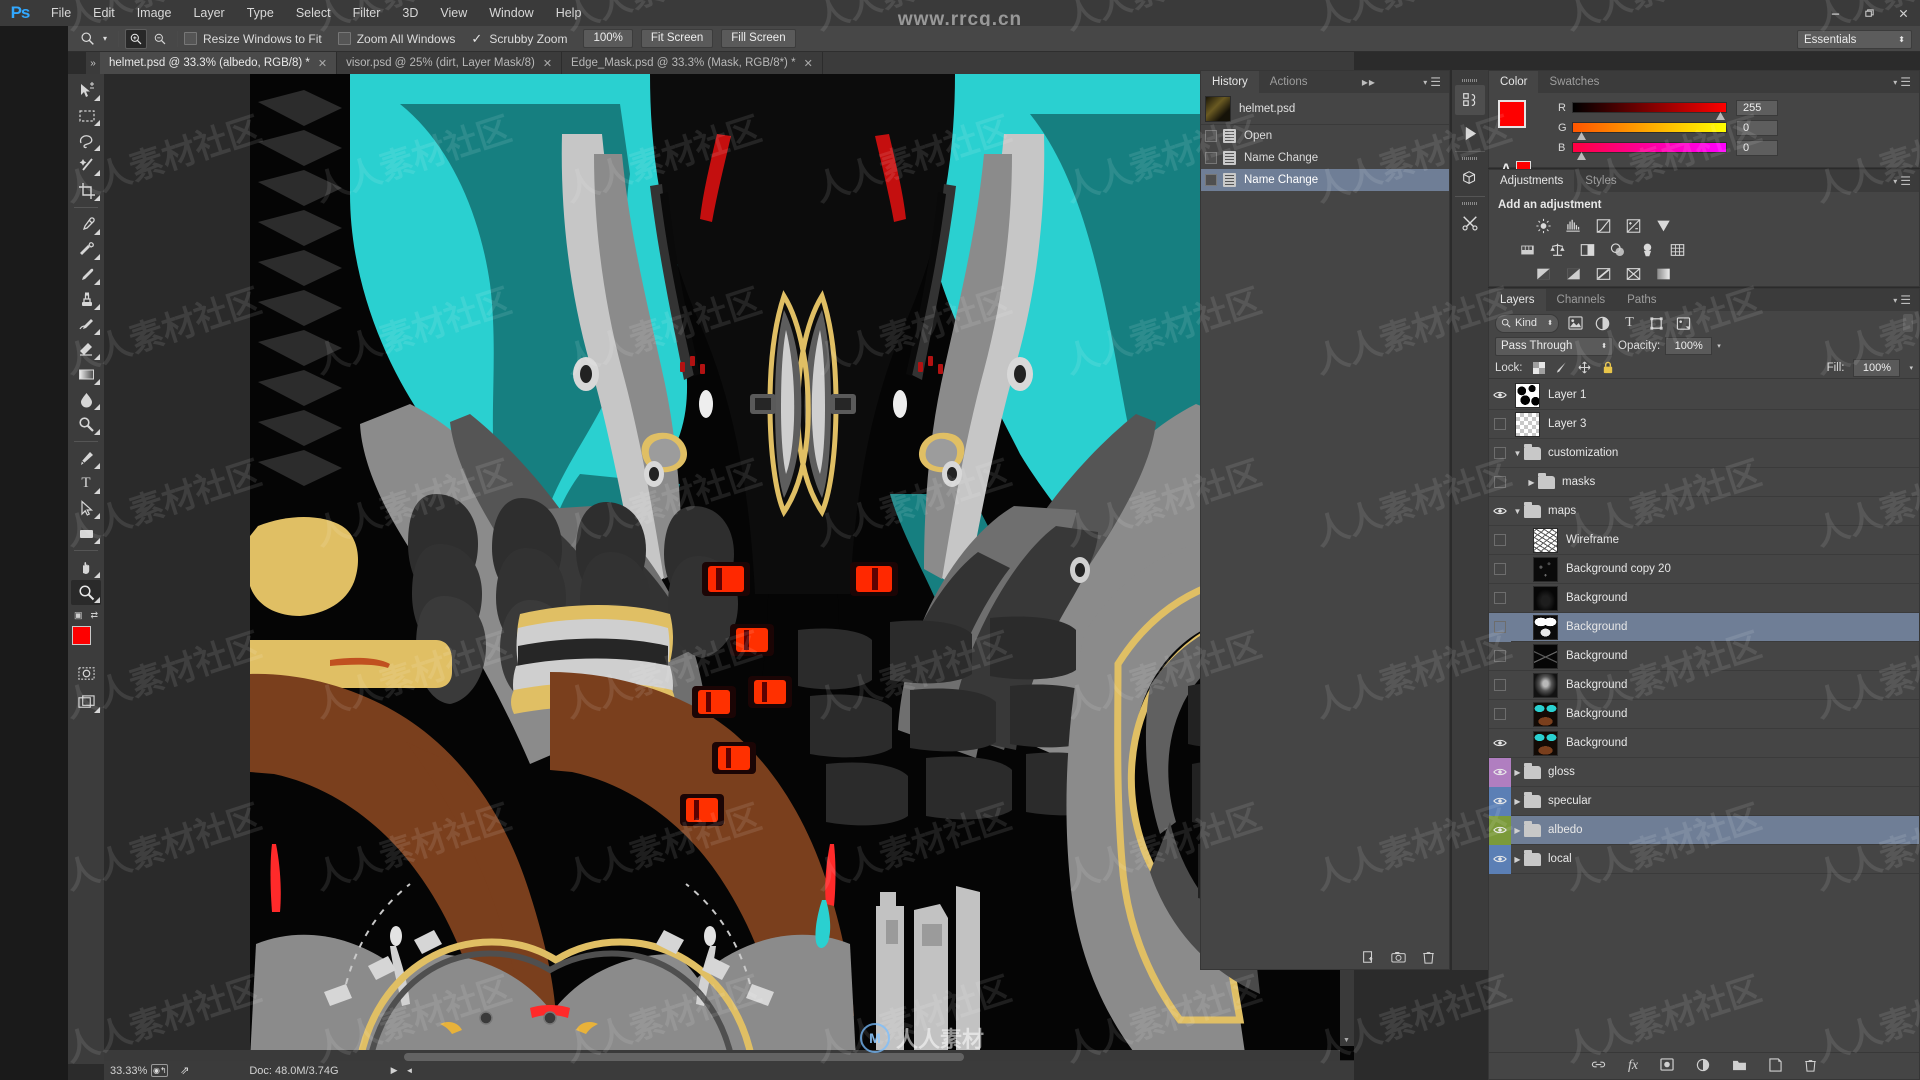  I want to click on opacity-chevron-icon: ▾, so click(1719, 346).